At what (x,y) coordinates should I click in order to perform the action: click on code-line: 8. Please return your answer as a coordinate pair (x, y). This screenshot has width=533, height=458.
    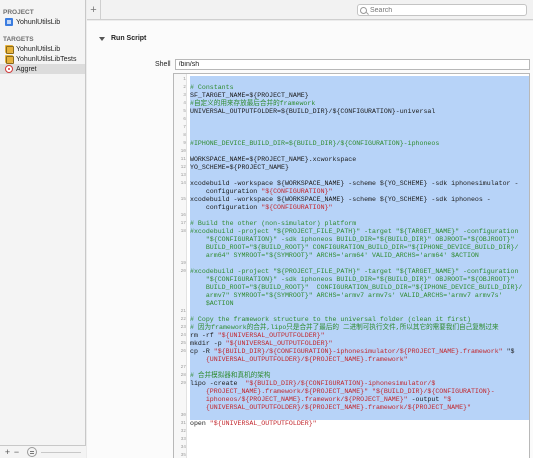
    Looking at the image, I should click on (351, 136).